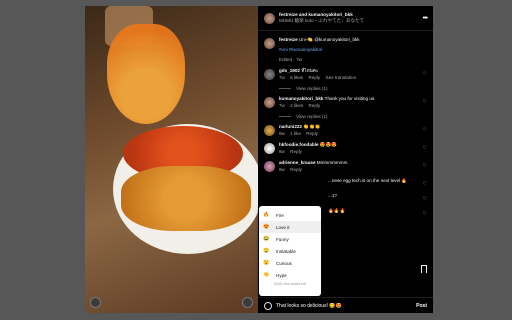 The width and height of the screenshot is (512, 320). I want to click on bookmark-icon, so click(424, 269).